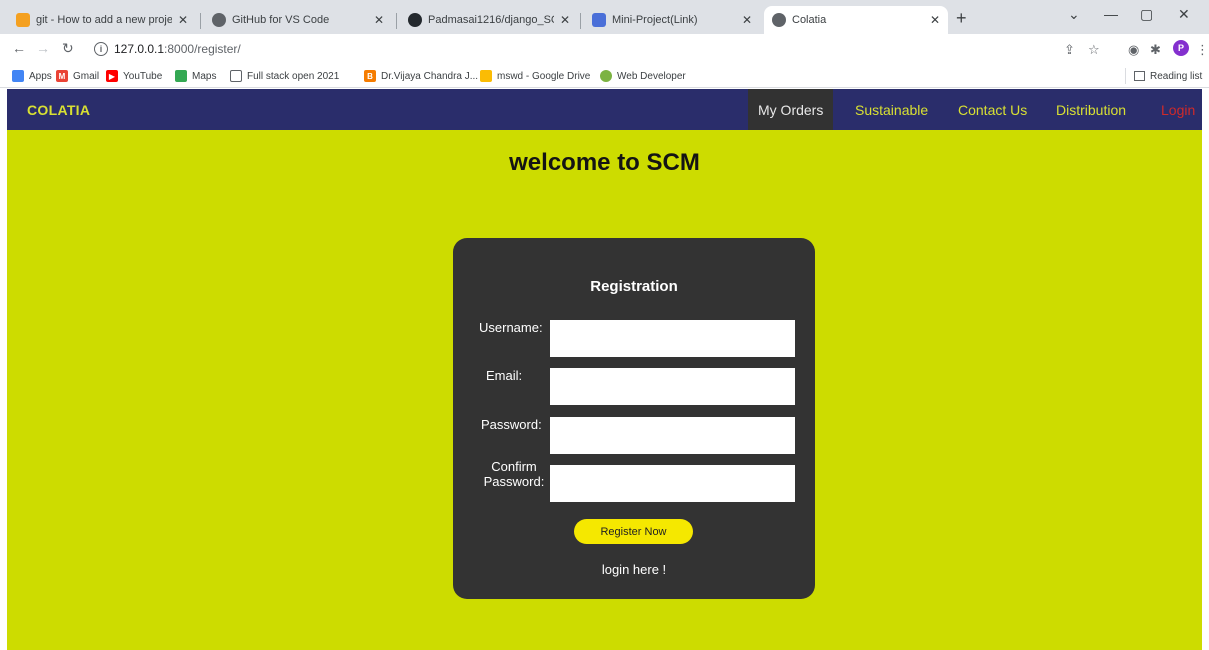 The width and height of the screenshot is (1209, 650). Describe the element at coordinates (672, 386) in the screenshot. I see `email-input` at that location.